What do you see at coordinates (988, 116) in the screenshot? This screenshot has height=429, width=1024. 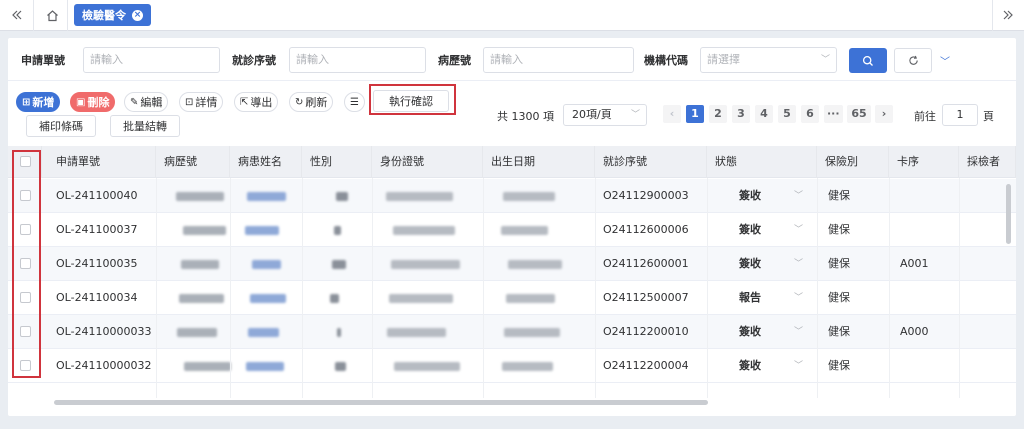 I see `goto-unit: 頁` at bounding box center [988, 116].